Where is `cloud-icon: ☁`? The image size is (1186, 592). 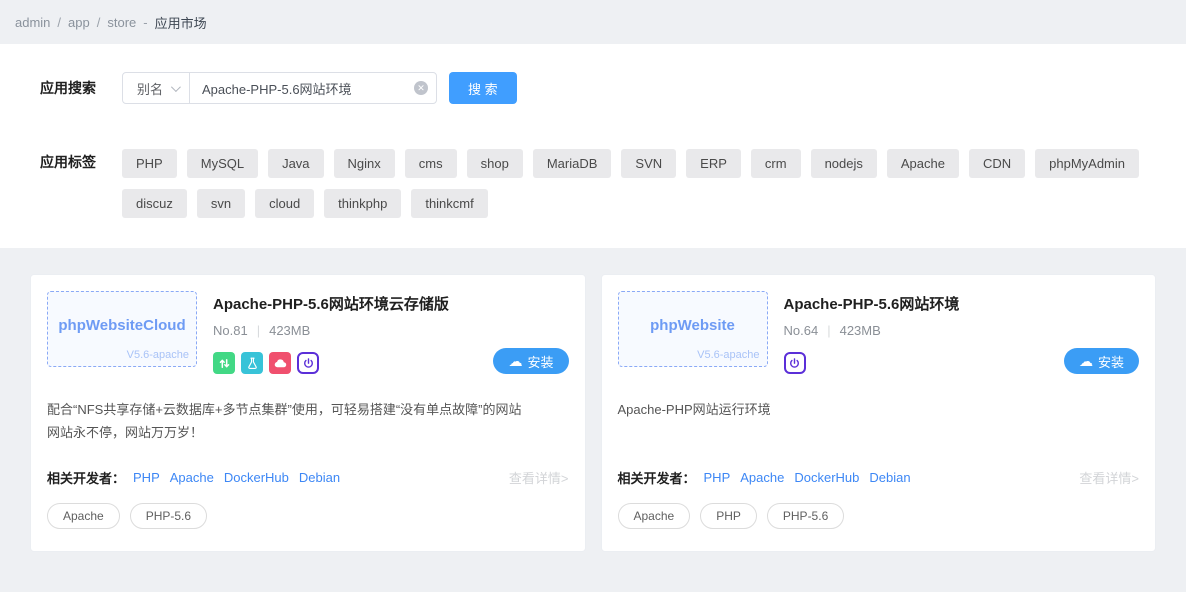 cloud-icon: ☁ is located at coordinates (1085, 361).